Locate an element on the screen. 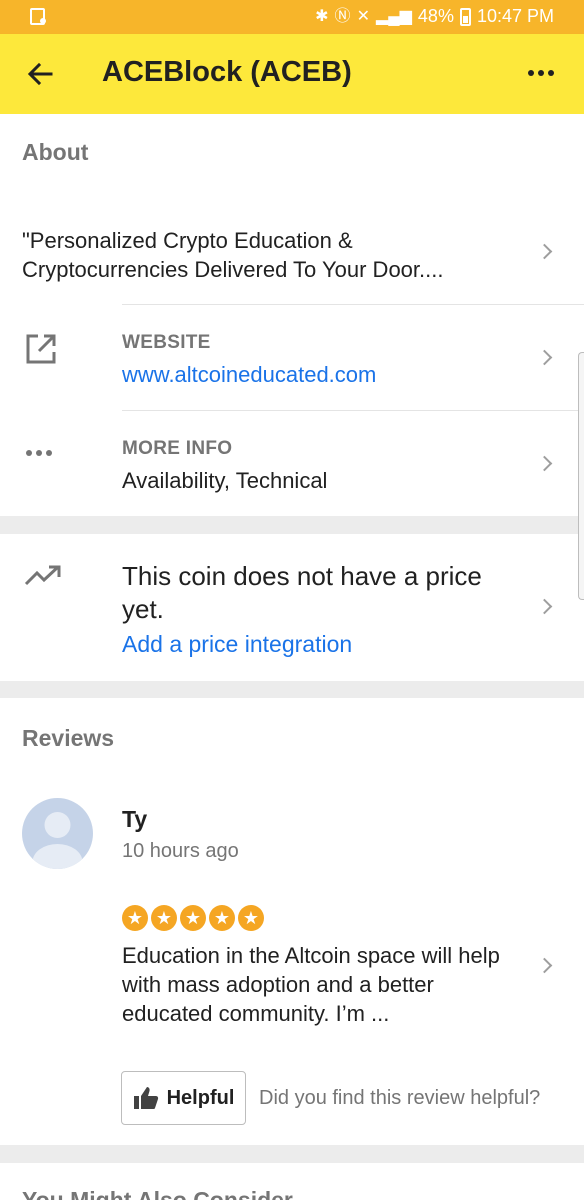 This screenshot has width=584, height=1200. app-bar: ACEBlock (ACEB) is located at coordinates (292, 74).